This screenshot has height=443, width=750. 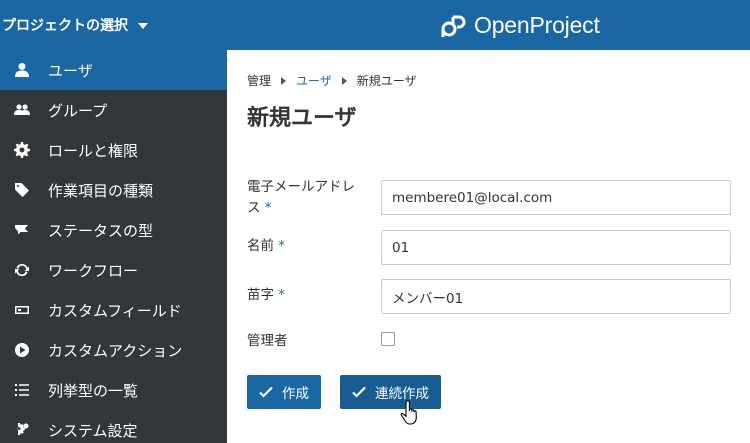 What do you see at coordinates (22, 350) in the screenshot?
I see `play-icon` at bounding box center [22, 350].